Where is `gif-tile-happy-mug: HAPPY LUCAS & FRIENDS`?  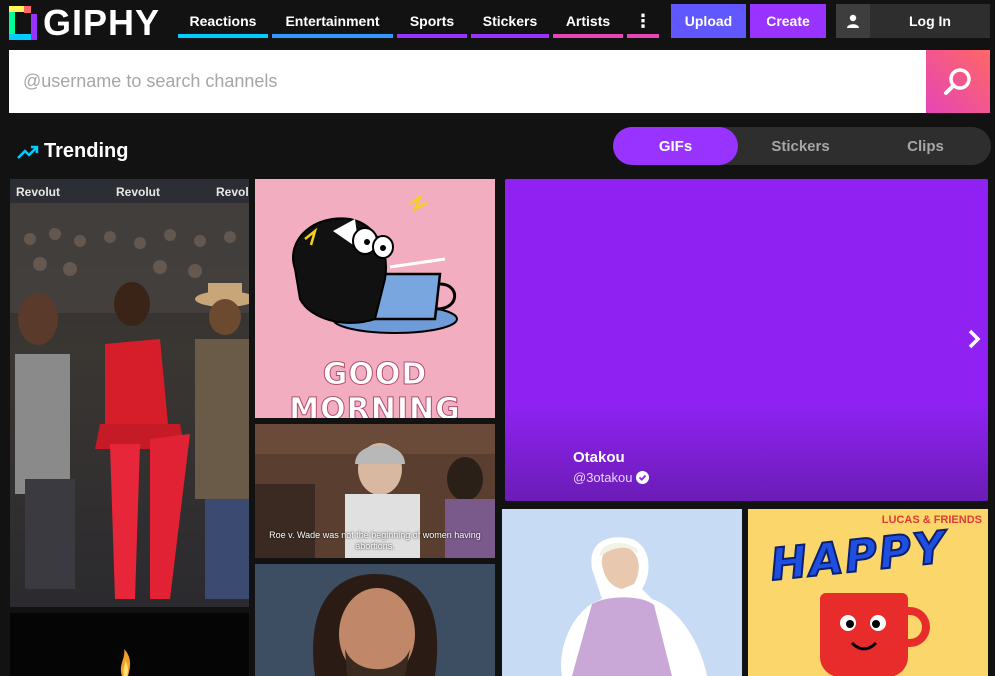 gif-tile-happy-mug: HAPPY LUCAS & FRIENDS is located at coordinates (868, 592).